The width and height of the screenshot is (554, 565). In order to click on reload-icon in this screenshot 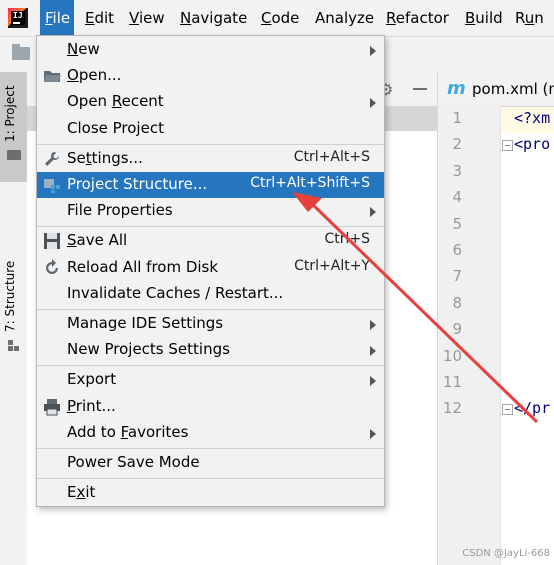, I will do `click(52, 267)`.